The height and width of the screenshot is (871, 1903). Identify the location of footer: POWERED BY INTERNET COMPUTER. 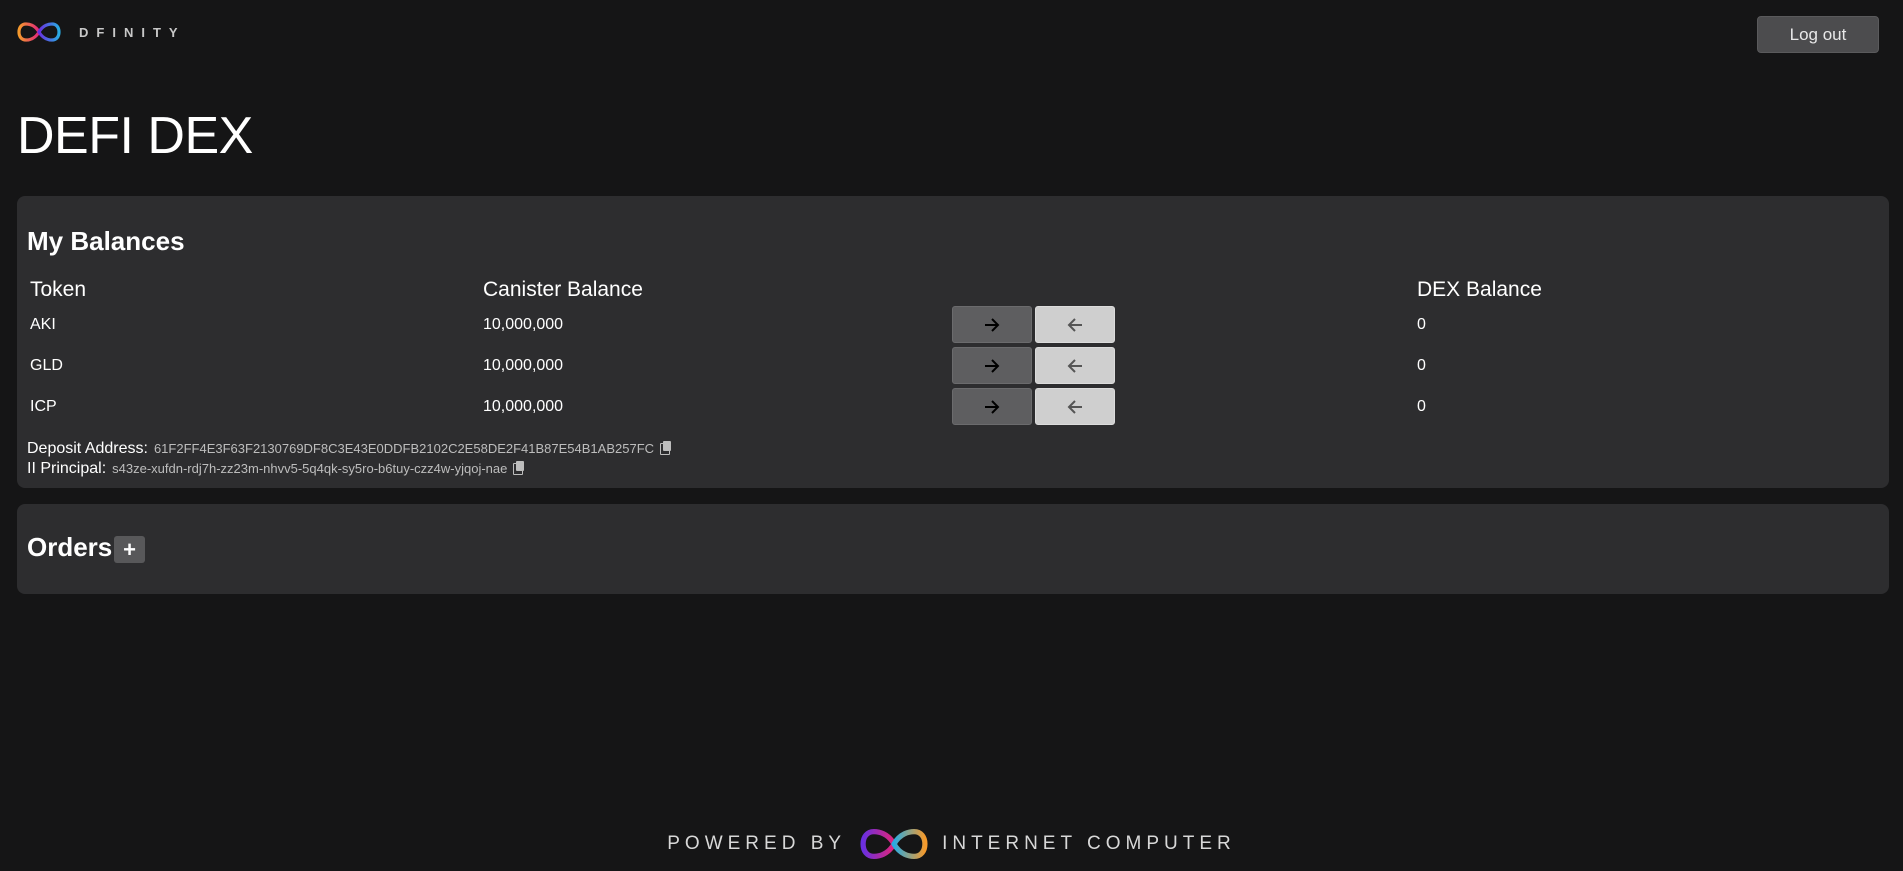
(951, 844).